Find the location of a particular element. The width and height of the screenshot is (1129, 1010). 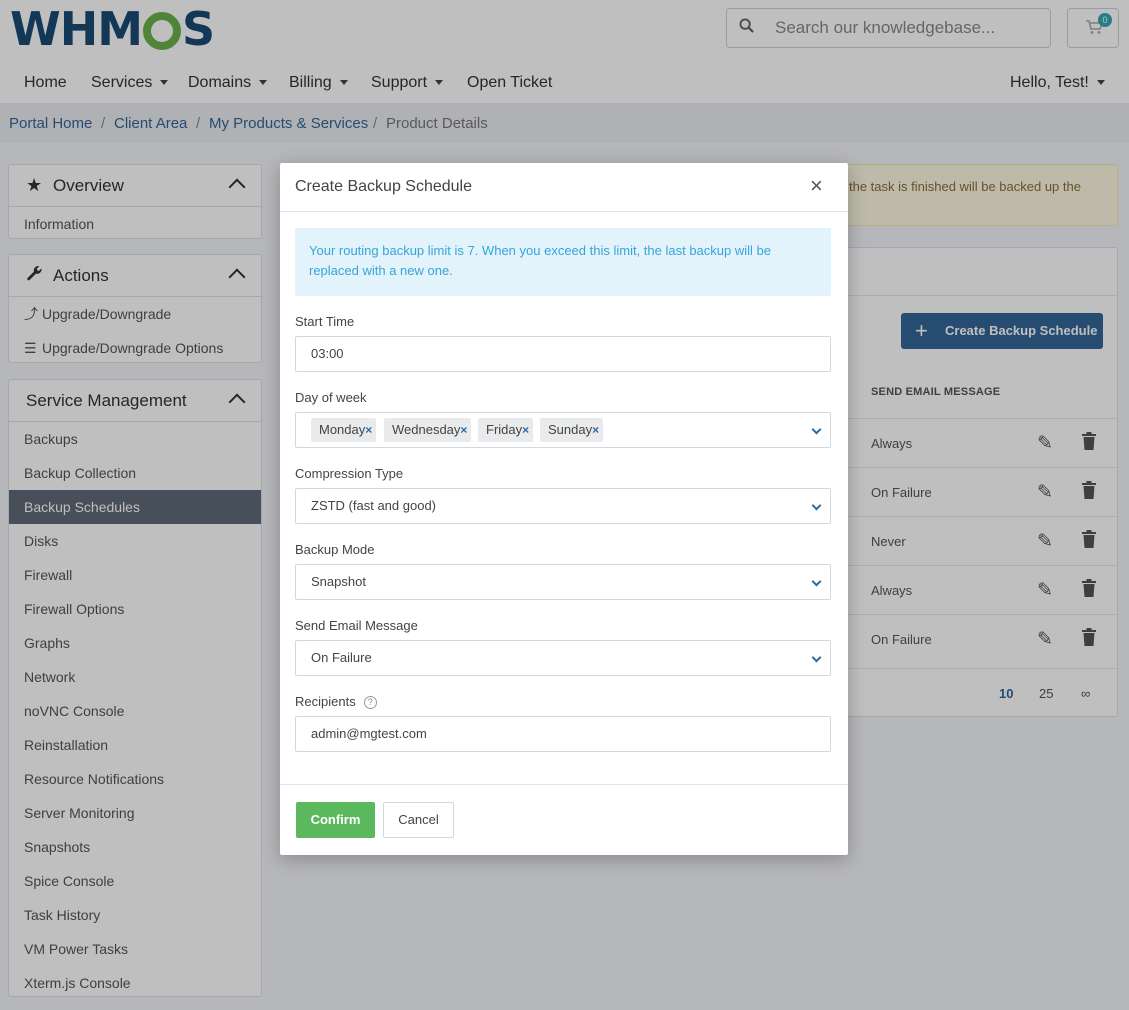

day-chip-wednesday: Wednesday× is located at coordinates (428, 430).